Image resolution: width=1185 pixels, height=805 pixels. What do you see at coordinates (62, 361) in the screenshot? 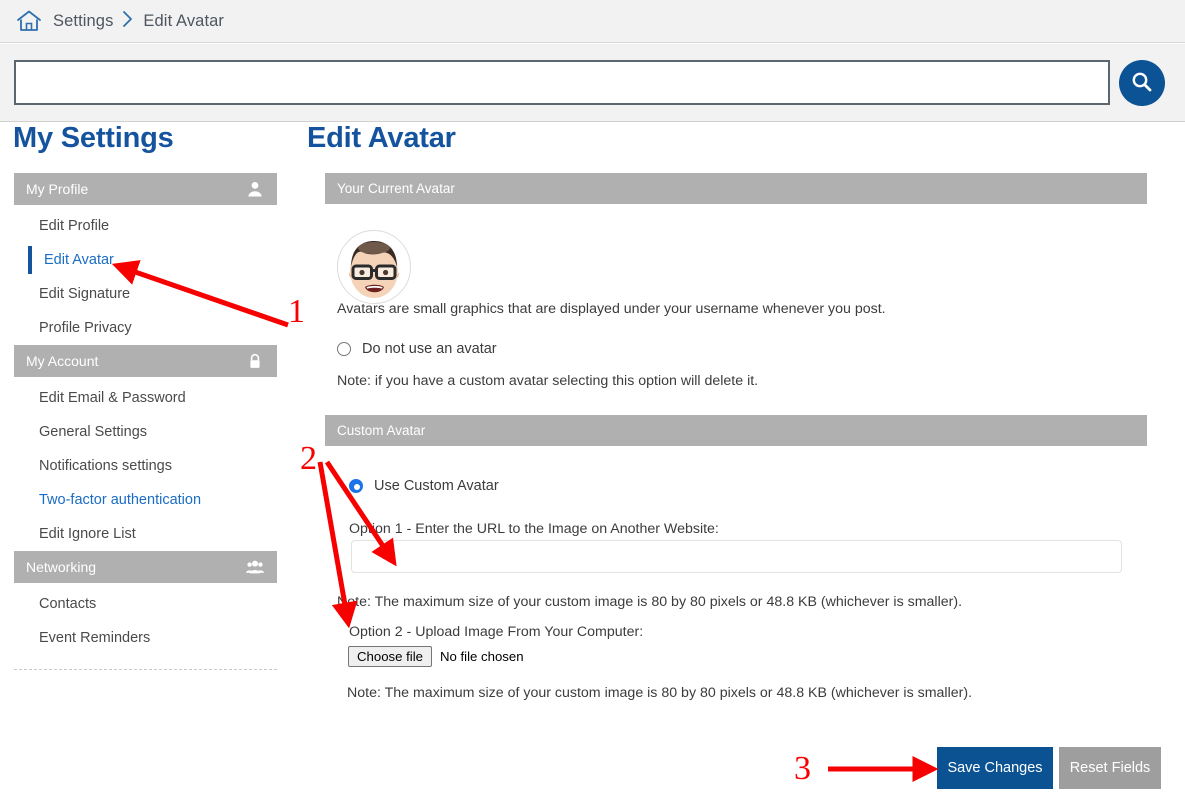
I see `sidebar-group-label: My Account` at bounding box center [62, 361].